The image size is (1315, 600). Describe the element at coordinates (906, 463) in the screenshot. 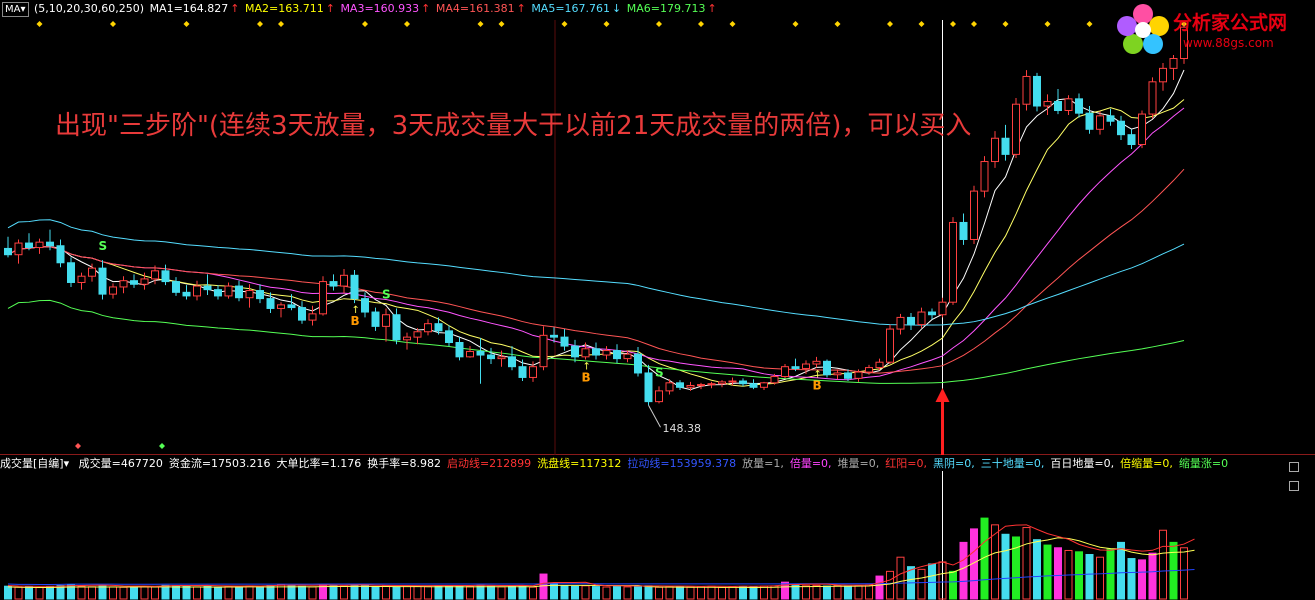

I see `volume-indicator-item: 红阳=0,` at that location.